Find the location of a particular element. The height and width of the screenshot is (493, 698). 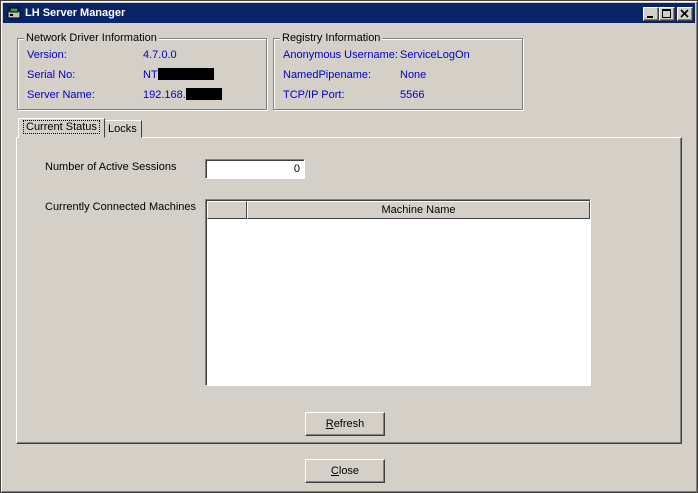

serial-label: Serial No: is located at coordinates (51, 75).